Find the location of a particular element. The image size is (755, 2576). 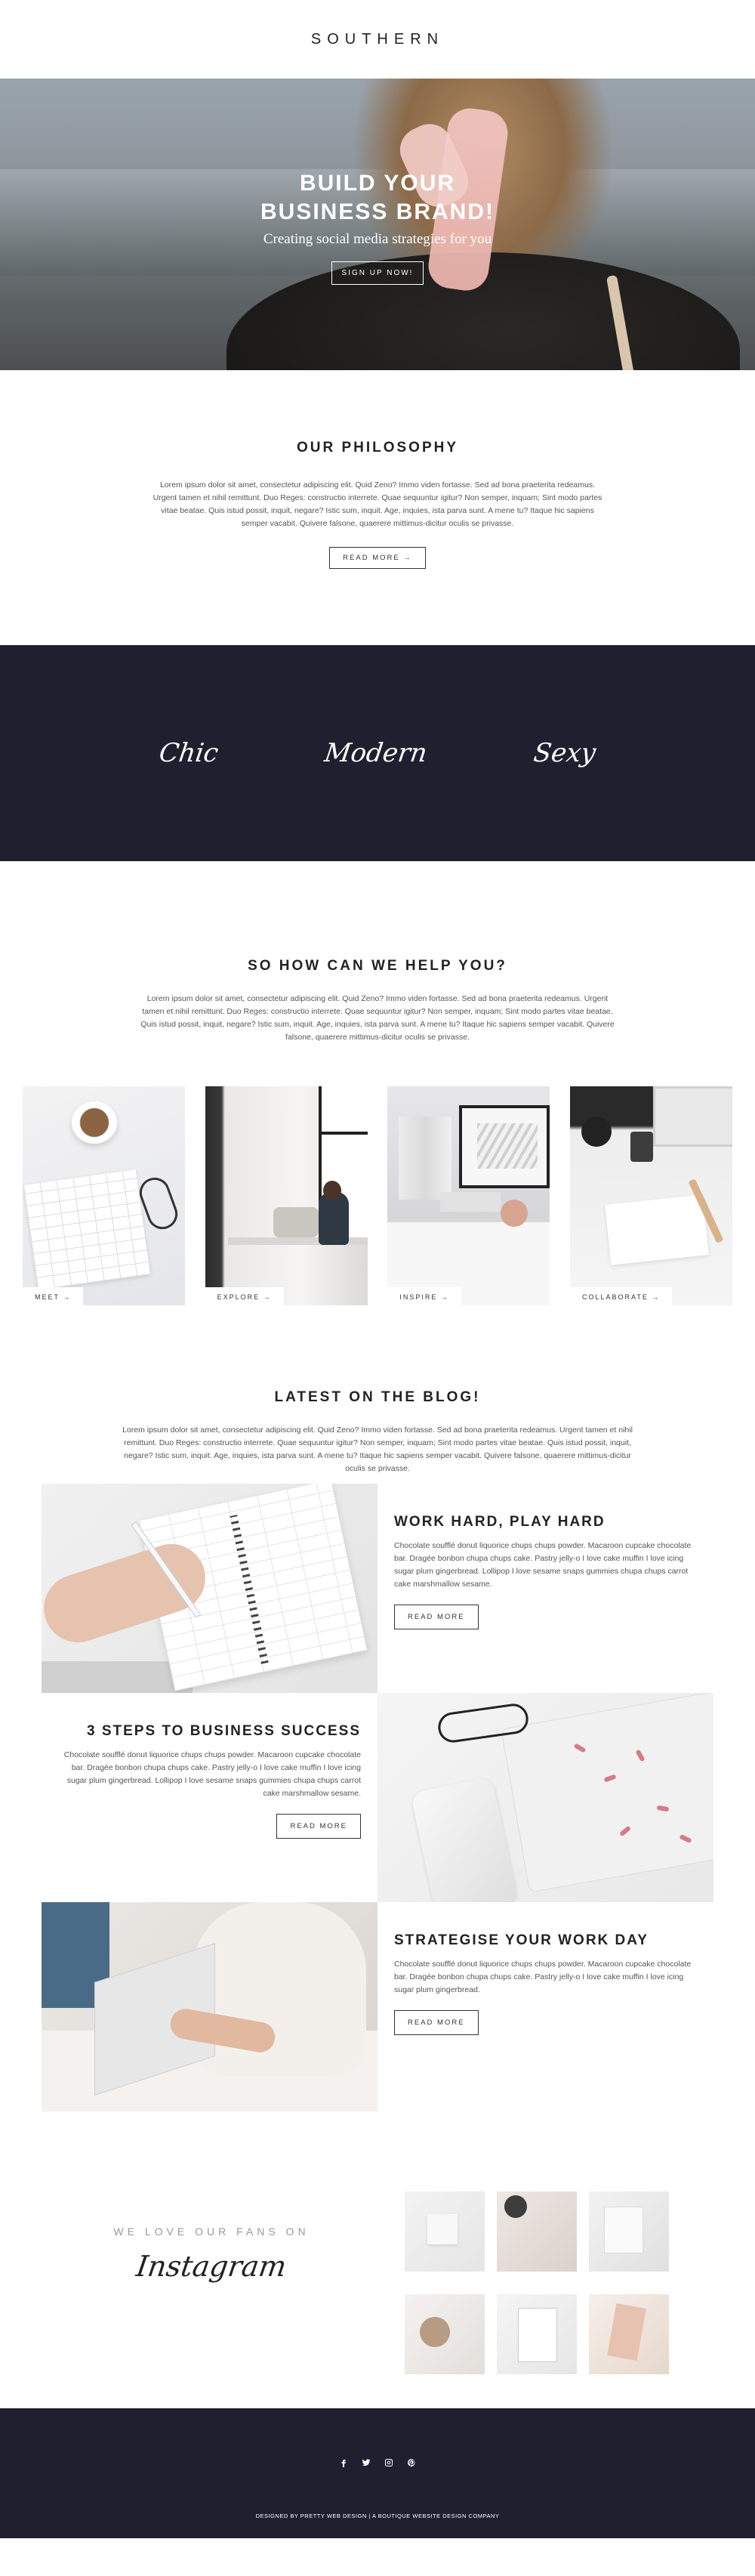

instagram-kicker: WE LOVE OUR FANS ON is located at coordinates (211, 2231).